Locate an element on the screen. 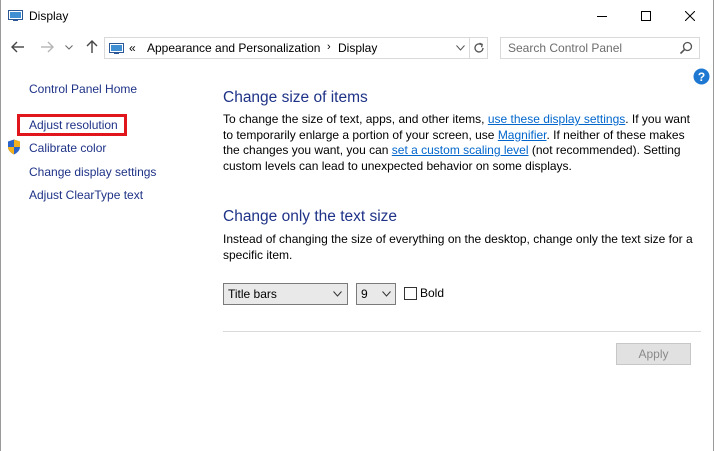 The image size is (714, 451). search-box is located at coordinates (600, 48).